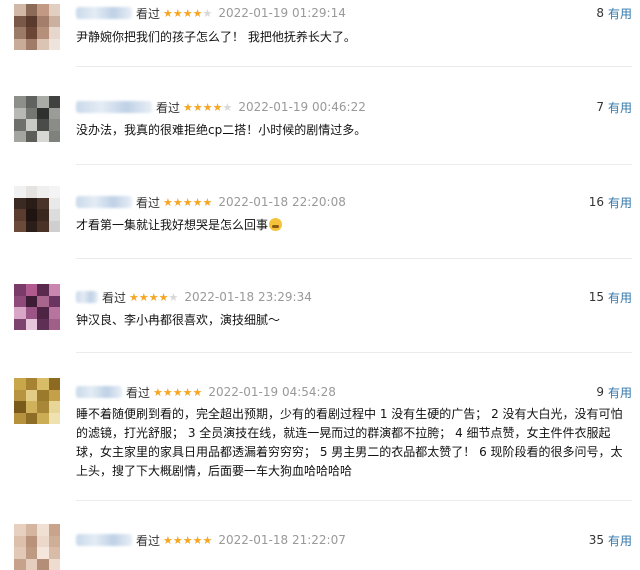 This screenshot has height=570, width=640. Describe the element at coordinates (600, 107) in the screenshot. I see `useful-count: 7` at that location.